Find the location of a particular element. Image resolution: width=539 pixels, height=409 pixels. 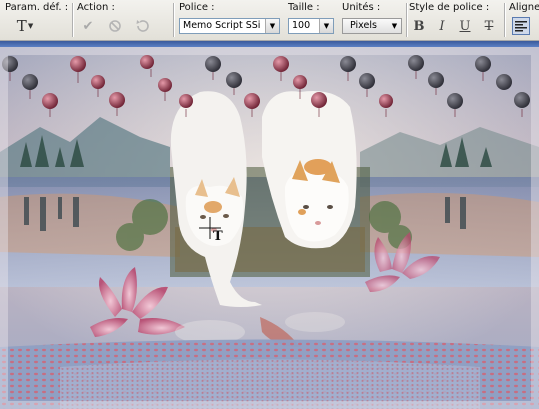

underline-icon: U is located at coordinates (465, 26).